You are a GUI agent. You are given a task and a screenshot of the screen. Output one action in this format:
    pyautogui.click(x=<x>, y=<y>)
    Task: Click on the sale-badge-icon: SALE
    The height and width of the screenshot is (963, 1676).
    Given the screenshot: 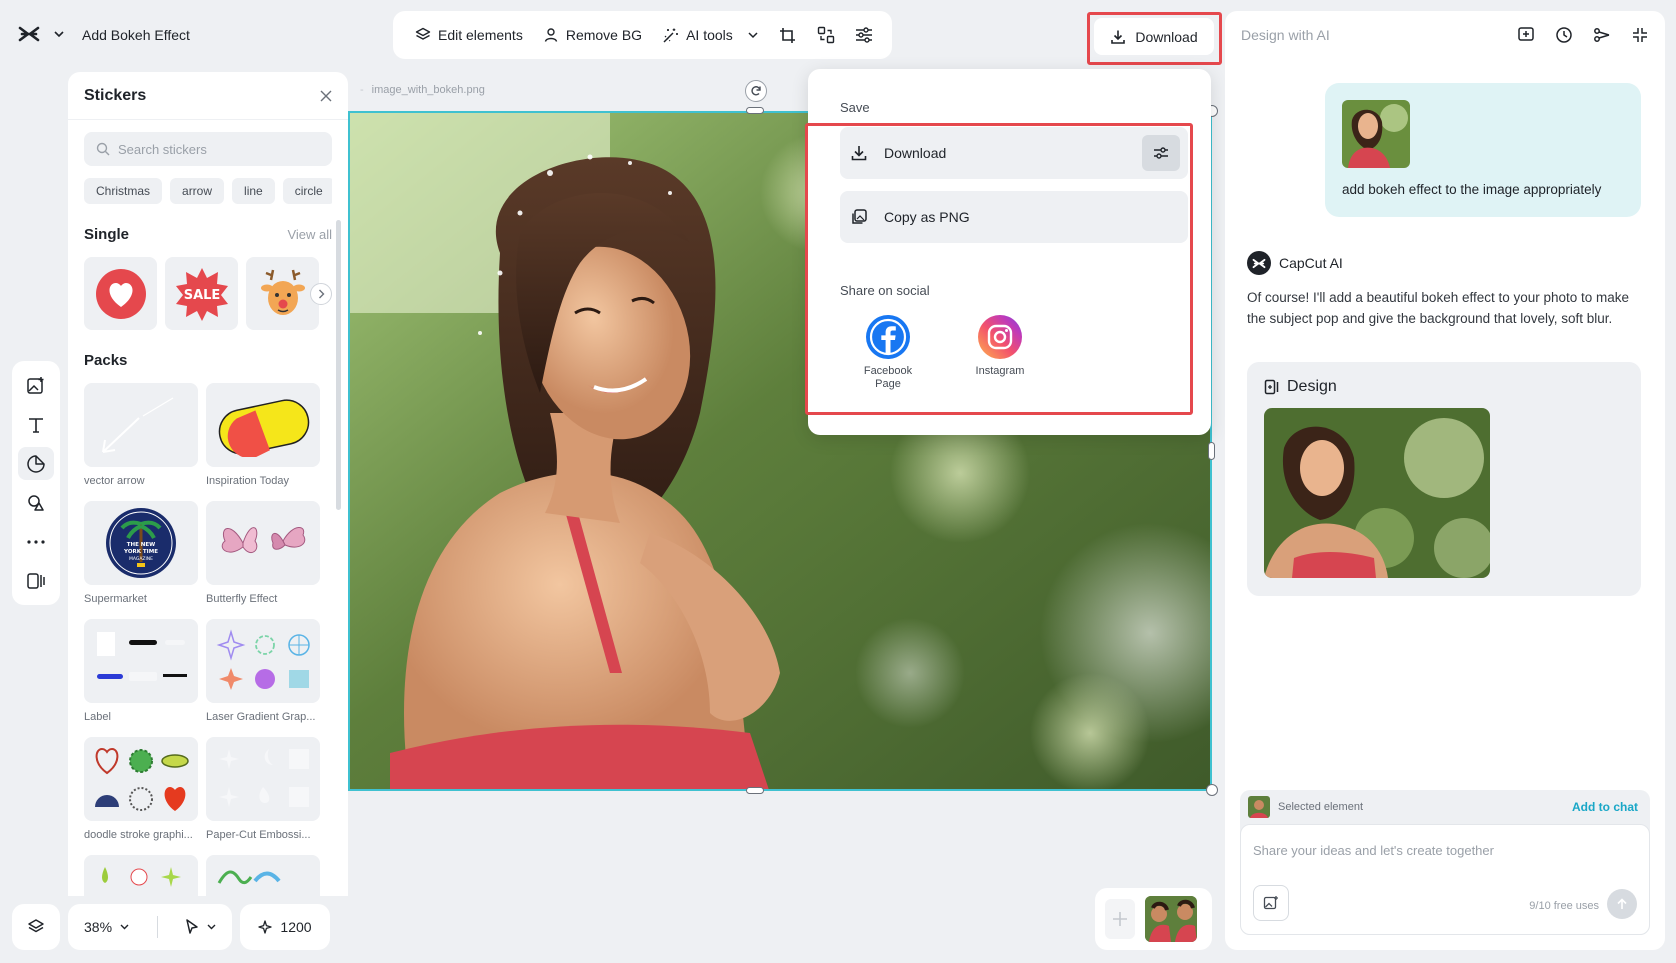 What is the action you would take?
    pyautogui.click(x=201, y=294)
    